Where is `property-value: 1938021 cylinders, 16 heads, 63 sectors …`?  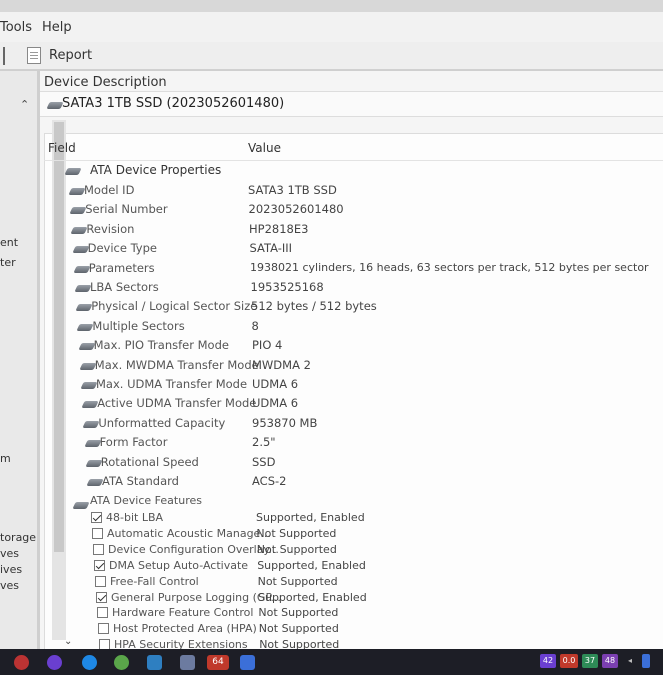
property-value: 1938021 cylinders, 16 heads, 63 sectors … is located at coordinates (449, 267).